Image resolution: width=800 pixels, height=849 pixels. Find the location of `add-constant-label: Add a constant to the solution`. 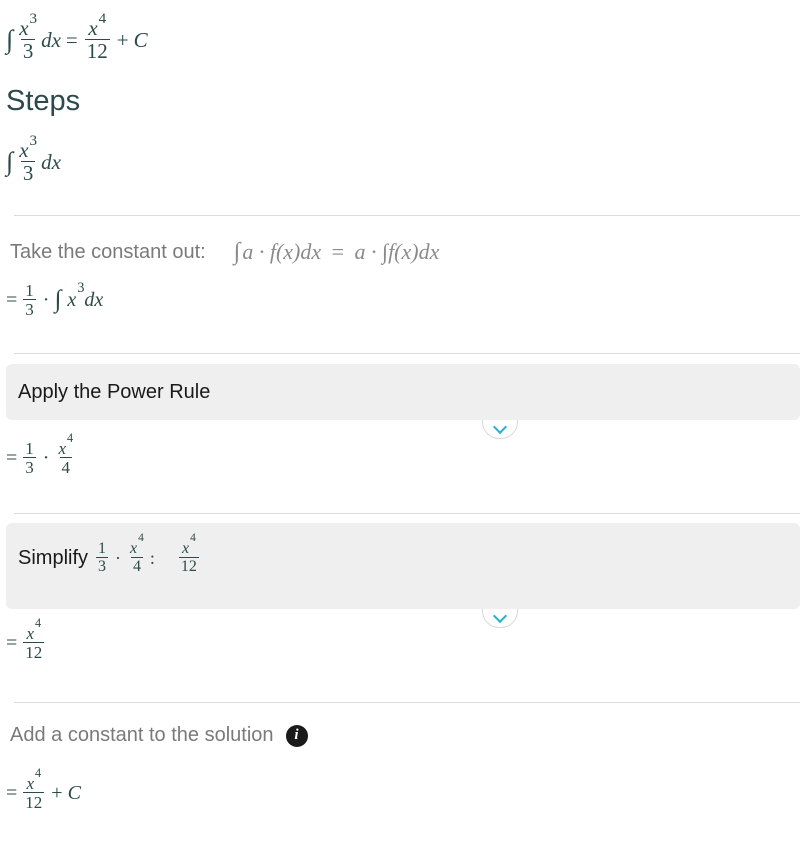

add-constant-label: Add a constant to the solution is located at coordinates (142, 735).